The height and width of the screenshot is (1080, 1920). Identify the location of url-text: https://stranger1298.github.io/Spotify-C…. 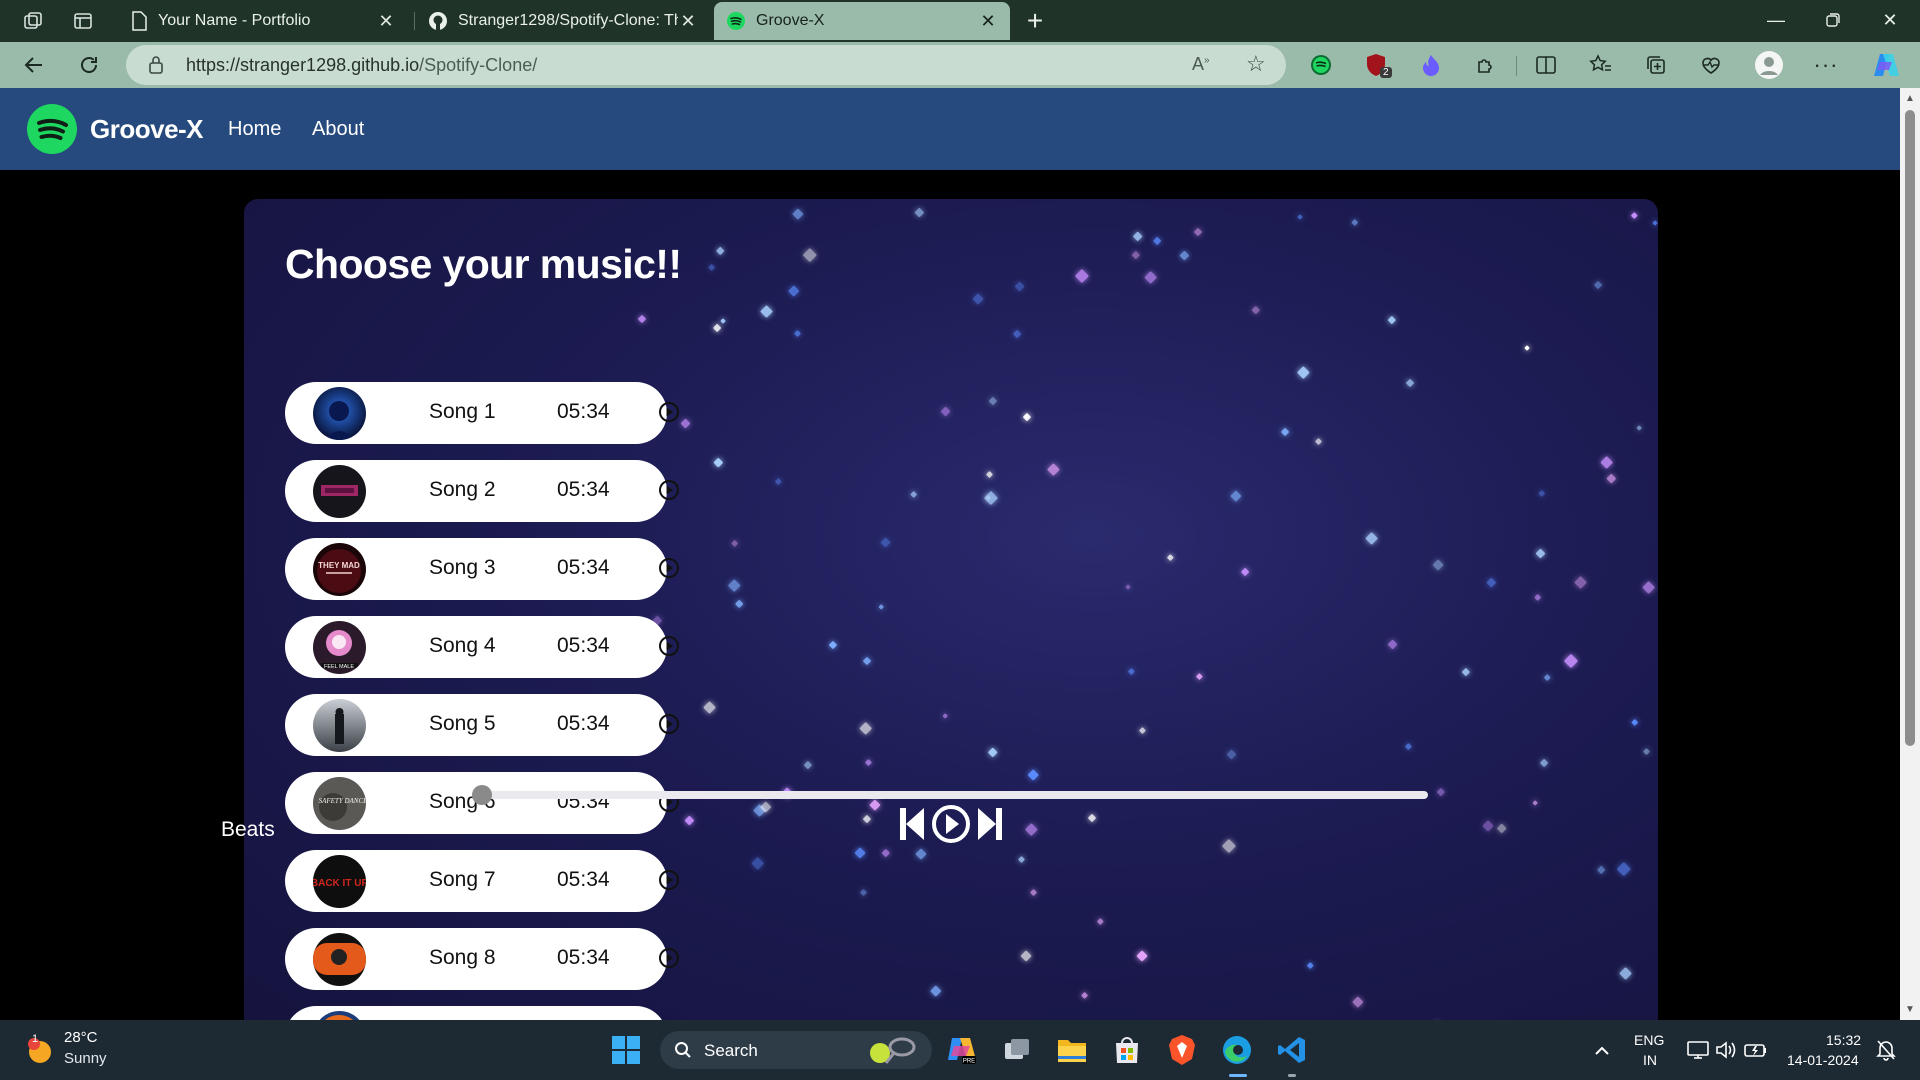
(361, 65).